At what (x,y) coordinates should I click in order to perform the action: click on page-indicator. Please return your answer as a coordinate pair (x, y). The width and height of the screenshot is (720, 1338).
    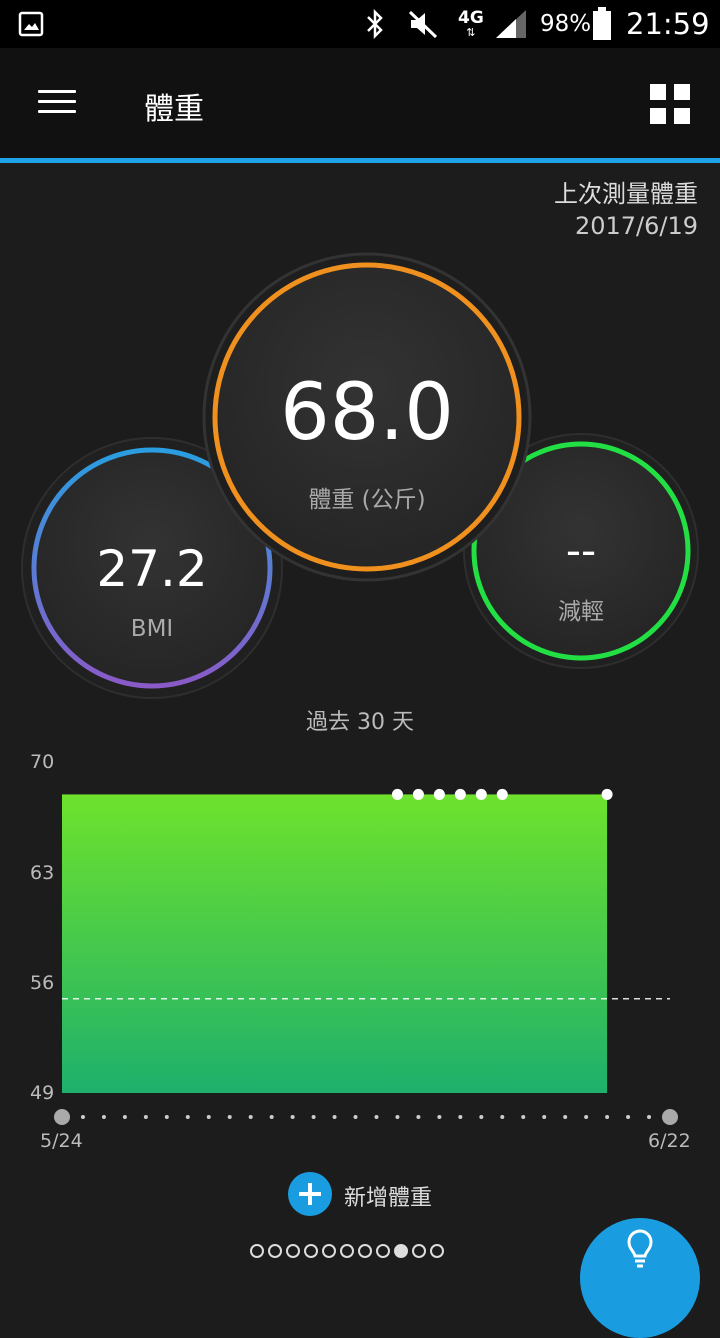
    Looking at the image, I should click on (347, 1251).